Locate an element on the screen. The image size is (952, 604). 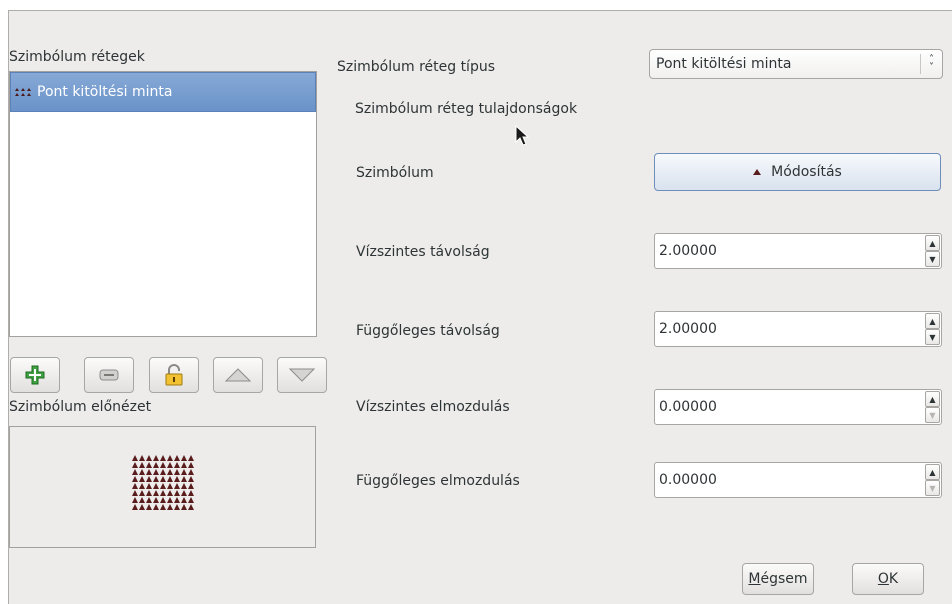
properties-heading: Szimbólum réteg tulajdonságok is located at coordinates (466, 109).